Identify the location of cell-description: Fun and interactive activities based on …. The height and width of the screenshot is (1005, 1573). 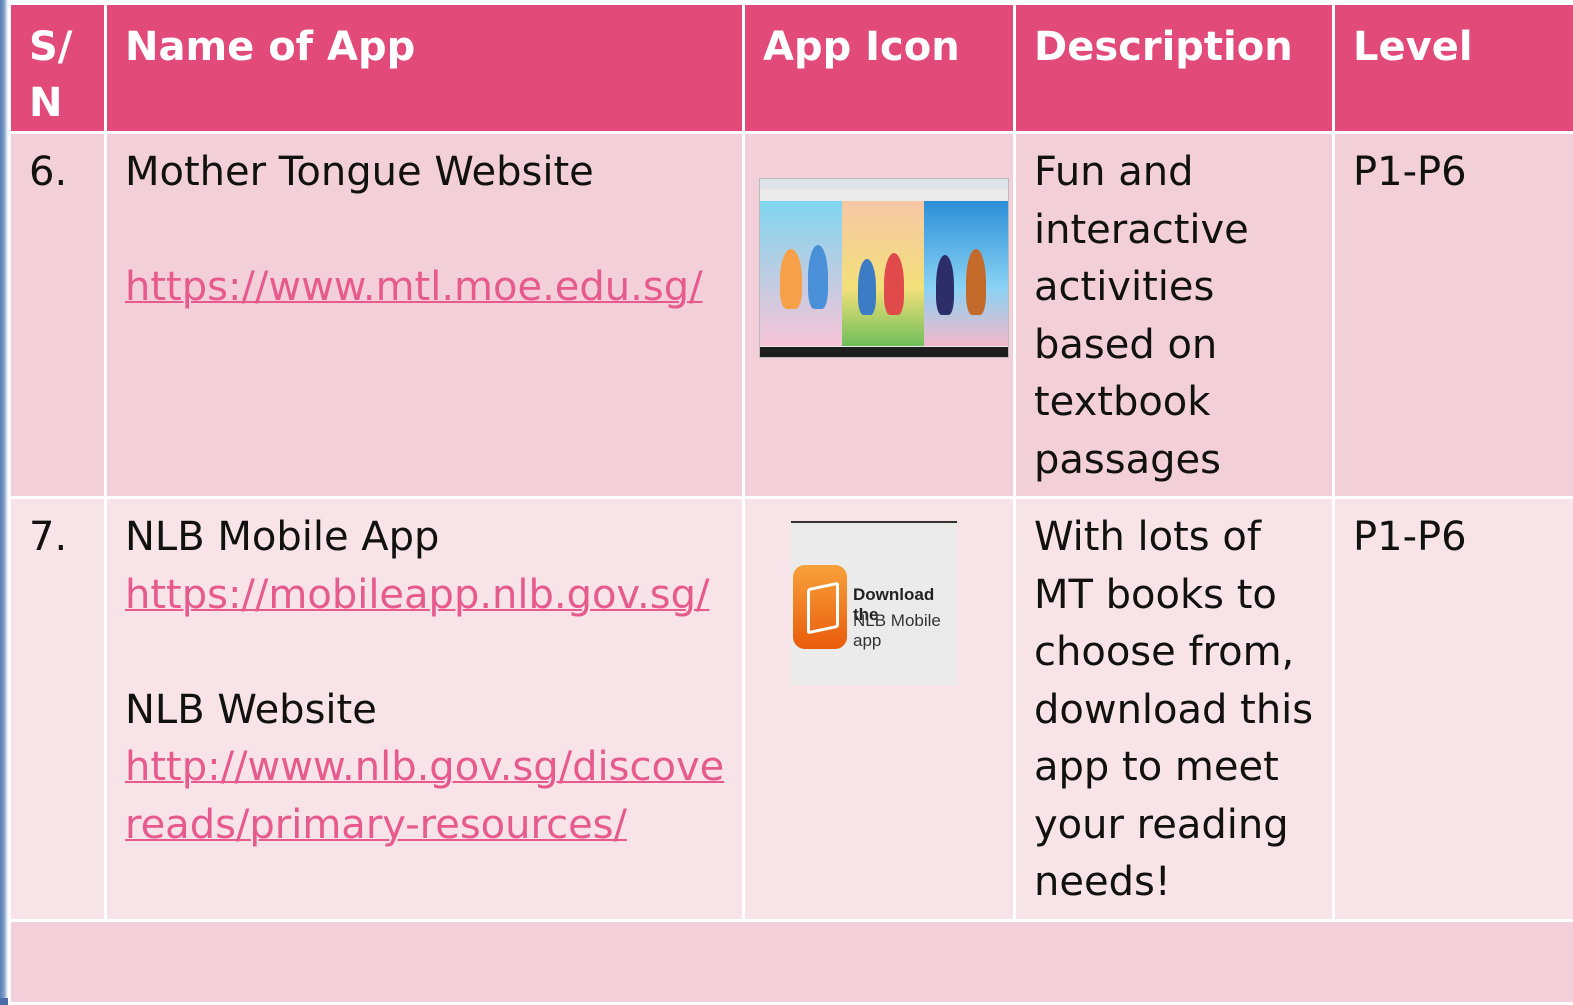
(1174, 315).